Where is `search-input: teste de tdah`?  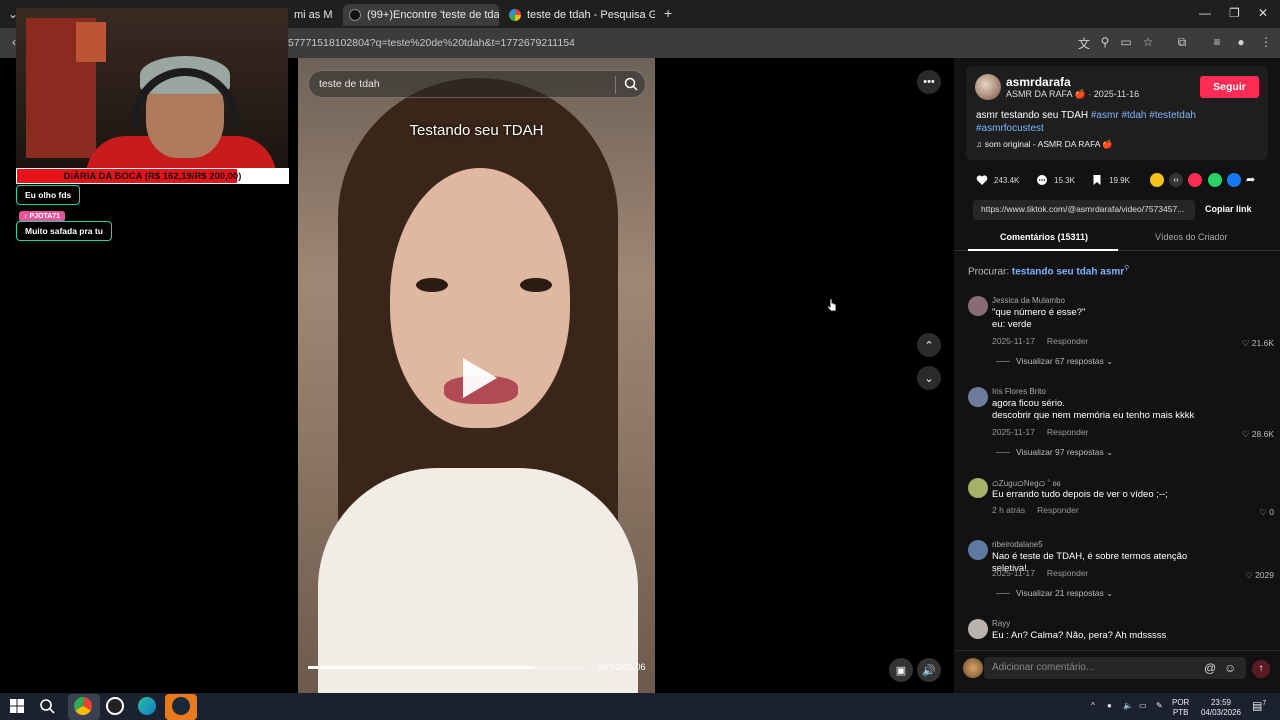 search-input: teste de tdah is located at coordinates (477, 84).